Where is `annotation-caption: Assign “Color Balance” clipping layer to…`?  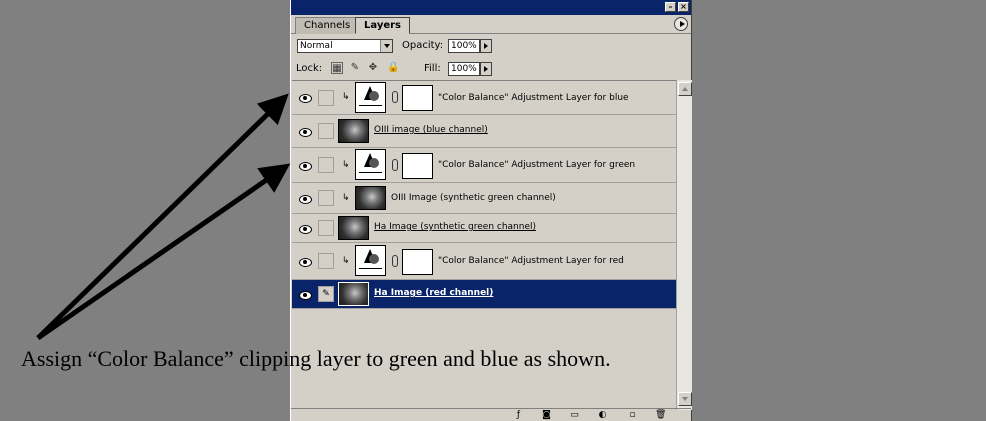 annotation-caption: Assign “Color Balance” clipping layer to… is located at coordinates (316, 358).